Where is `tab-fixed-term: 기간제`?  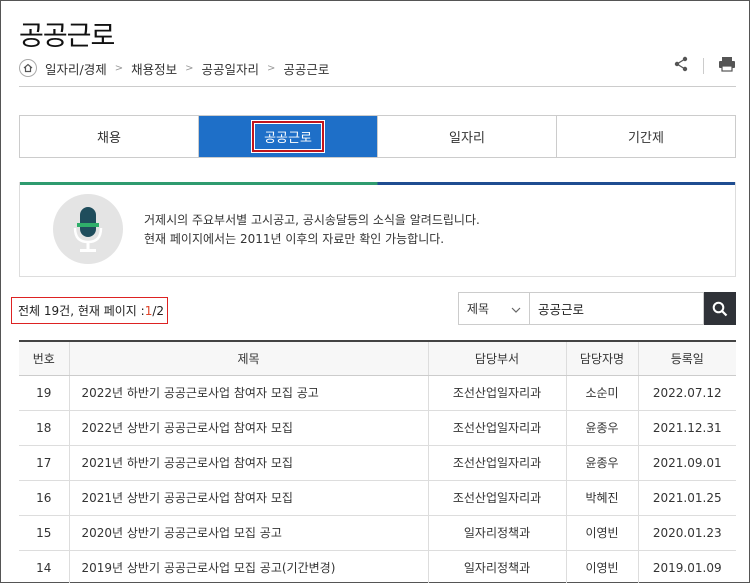 tab-fixed-term: 기간제 is located at coordinates (646, 136).